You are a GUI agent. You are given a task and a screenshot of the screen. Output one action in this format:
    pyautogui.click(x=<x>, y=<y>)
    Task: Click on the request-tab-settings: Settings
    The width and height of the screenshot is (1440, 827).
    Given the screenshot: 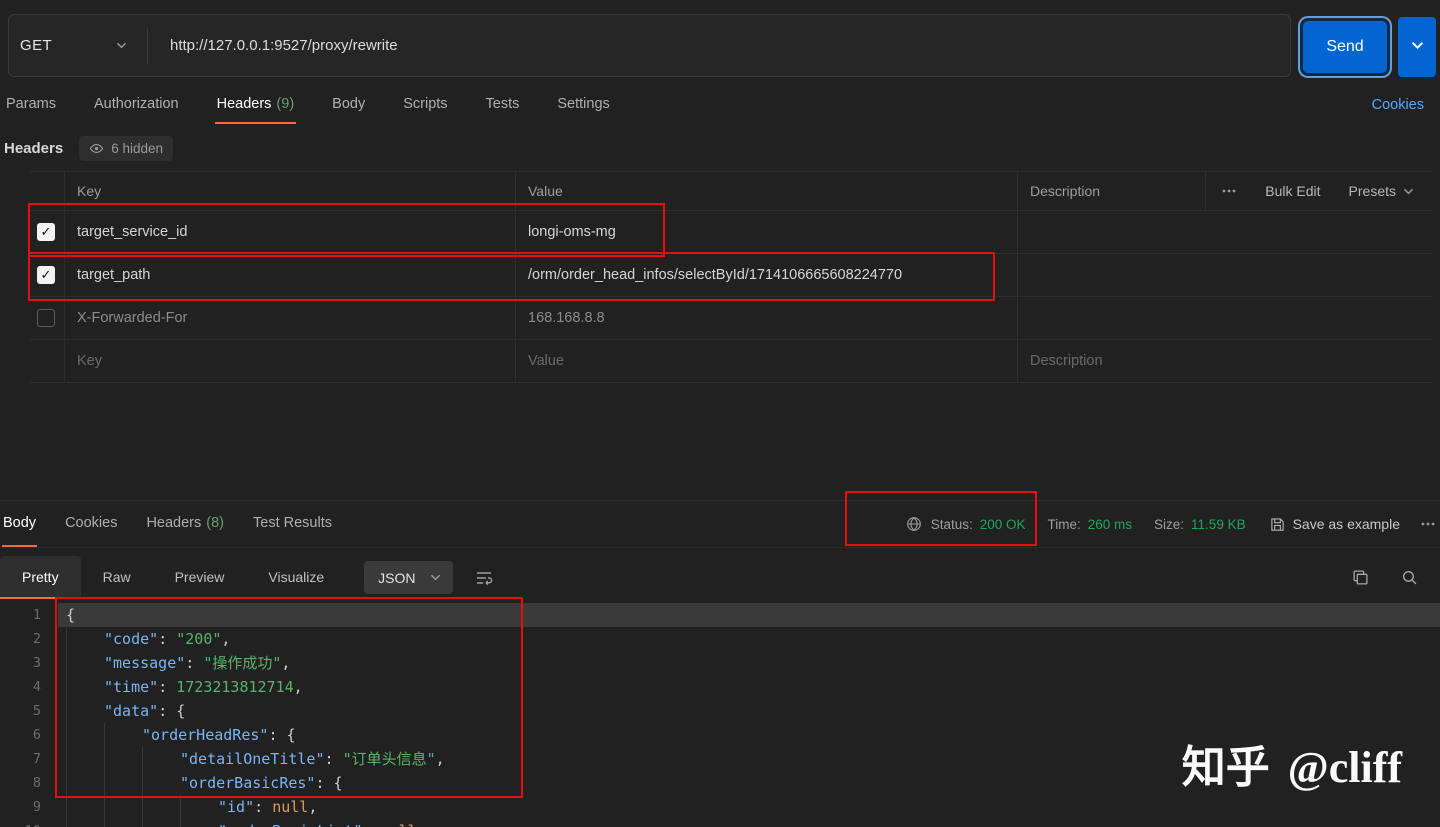 What is the action you would take?
    pyautogui.click(x=583, y=105)
    